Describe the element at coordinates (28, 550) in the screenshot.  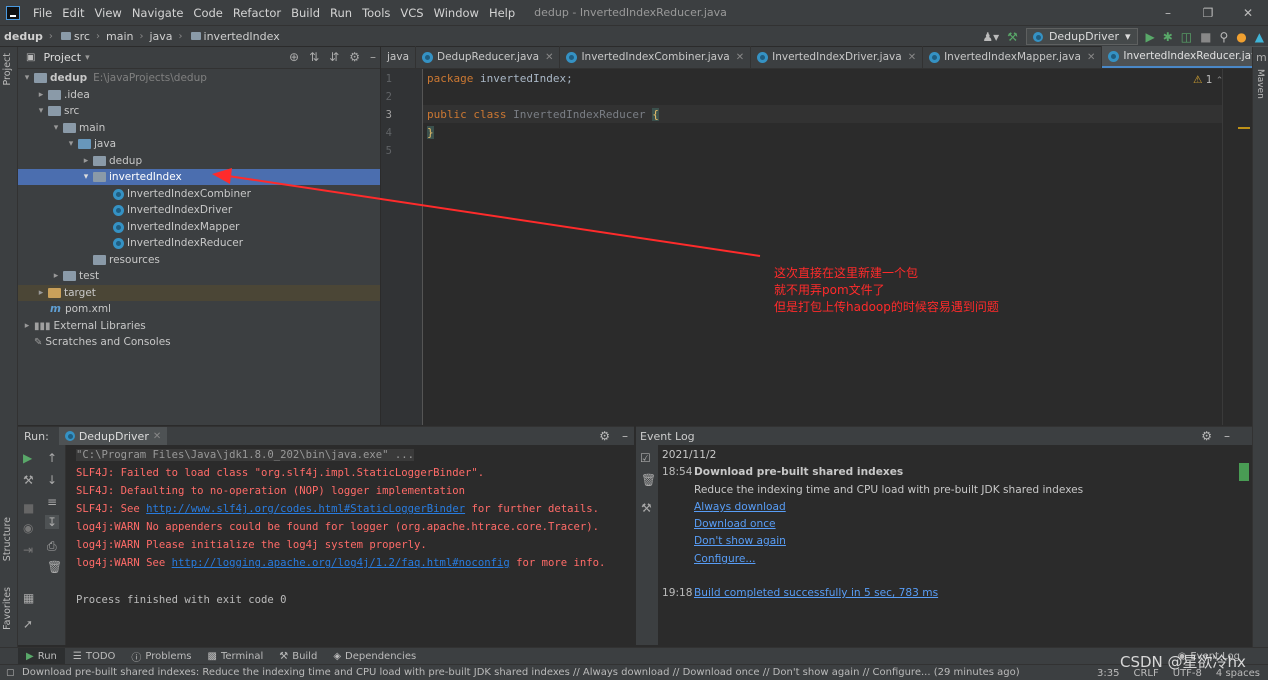
I see `exit-icon: ⇥` at that location.